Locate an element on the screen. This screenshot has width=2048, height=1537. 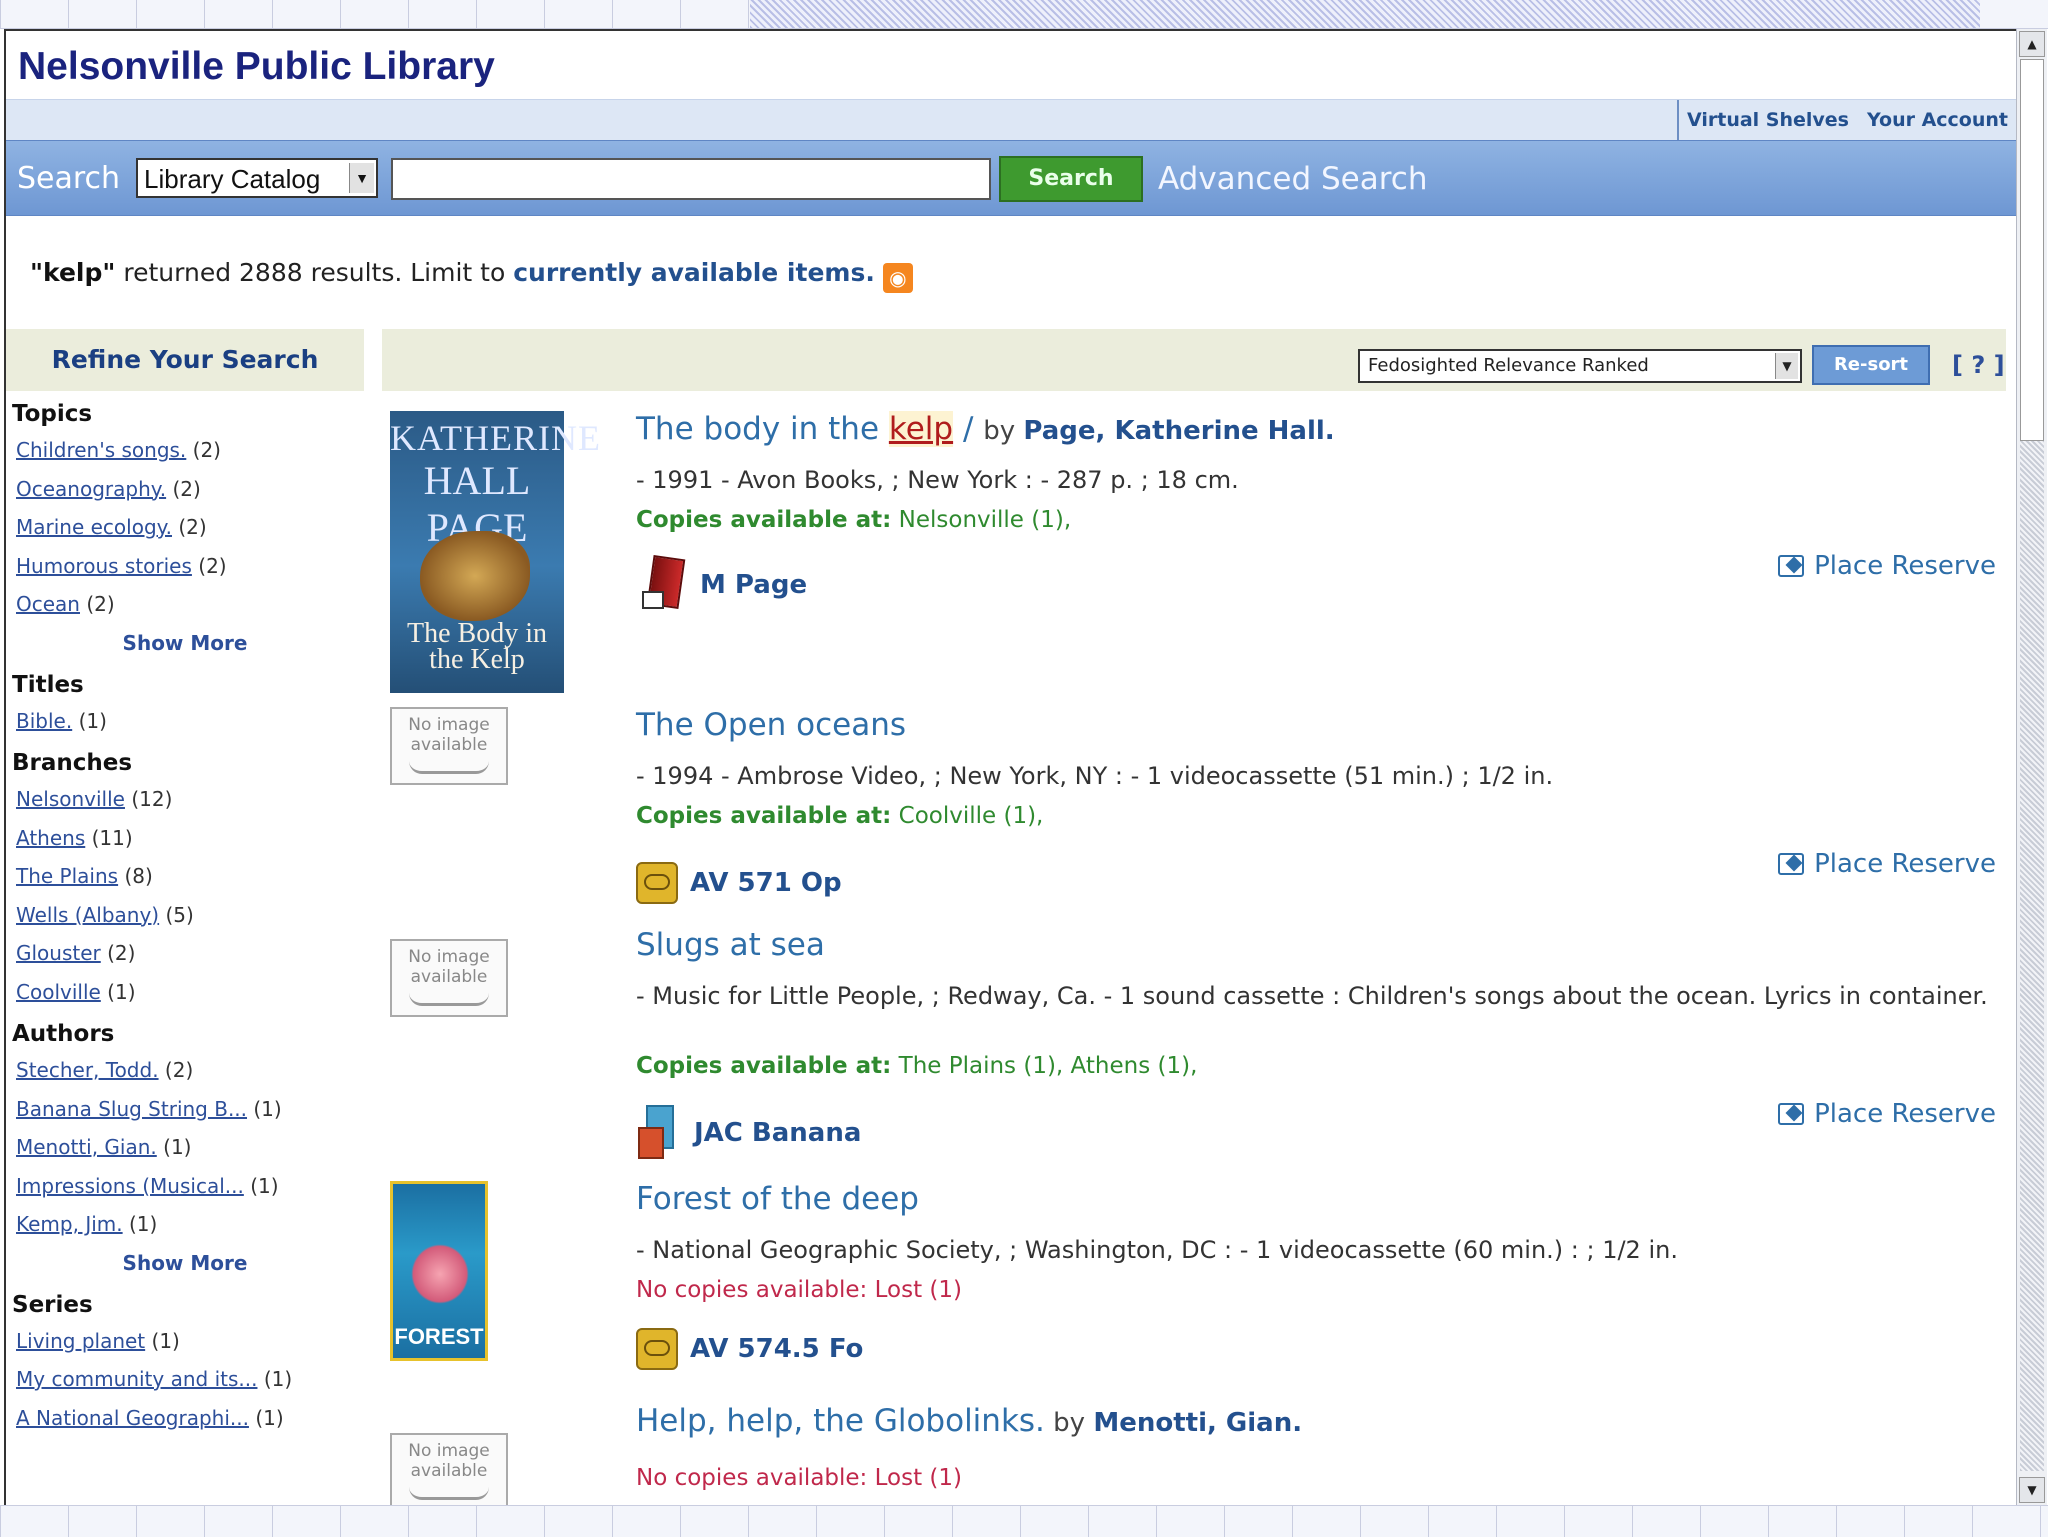
record-title: The Open oceans is located at coordinates (771, 725).